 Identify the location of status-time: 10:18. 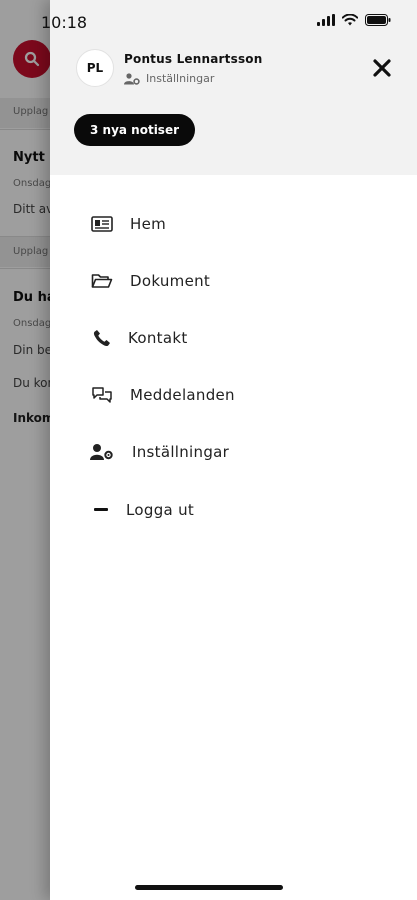
(64, 22).